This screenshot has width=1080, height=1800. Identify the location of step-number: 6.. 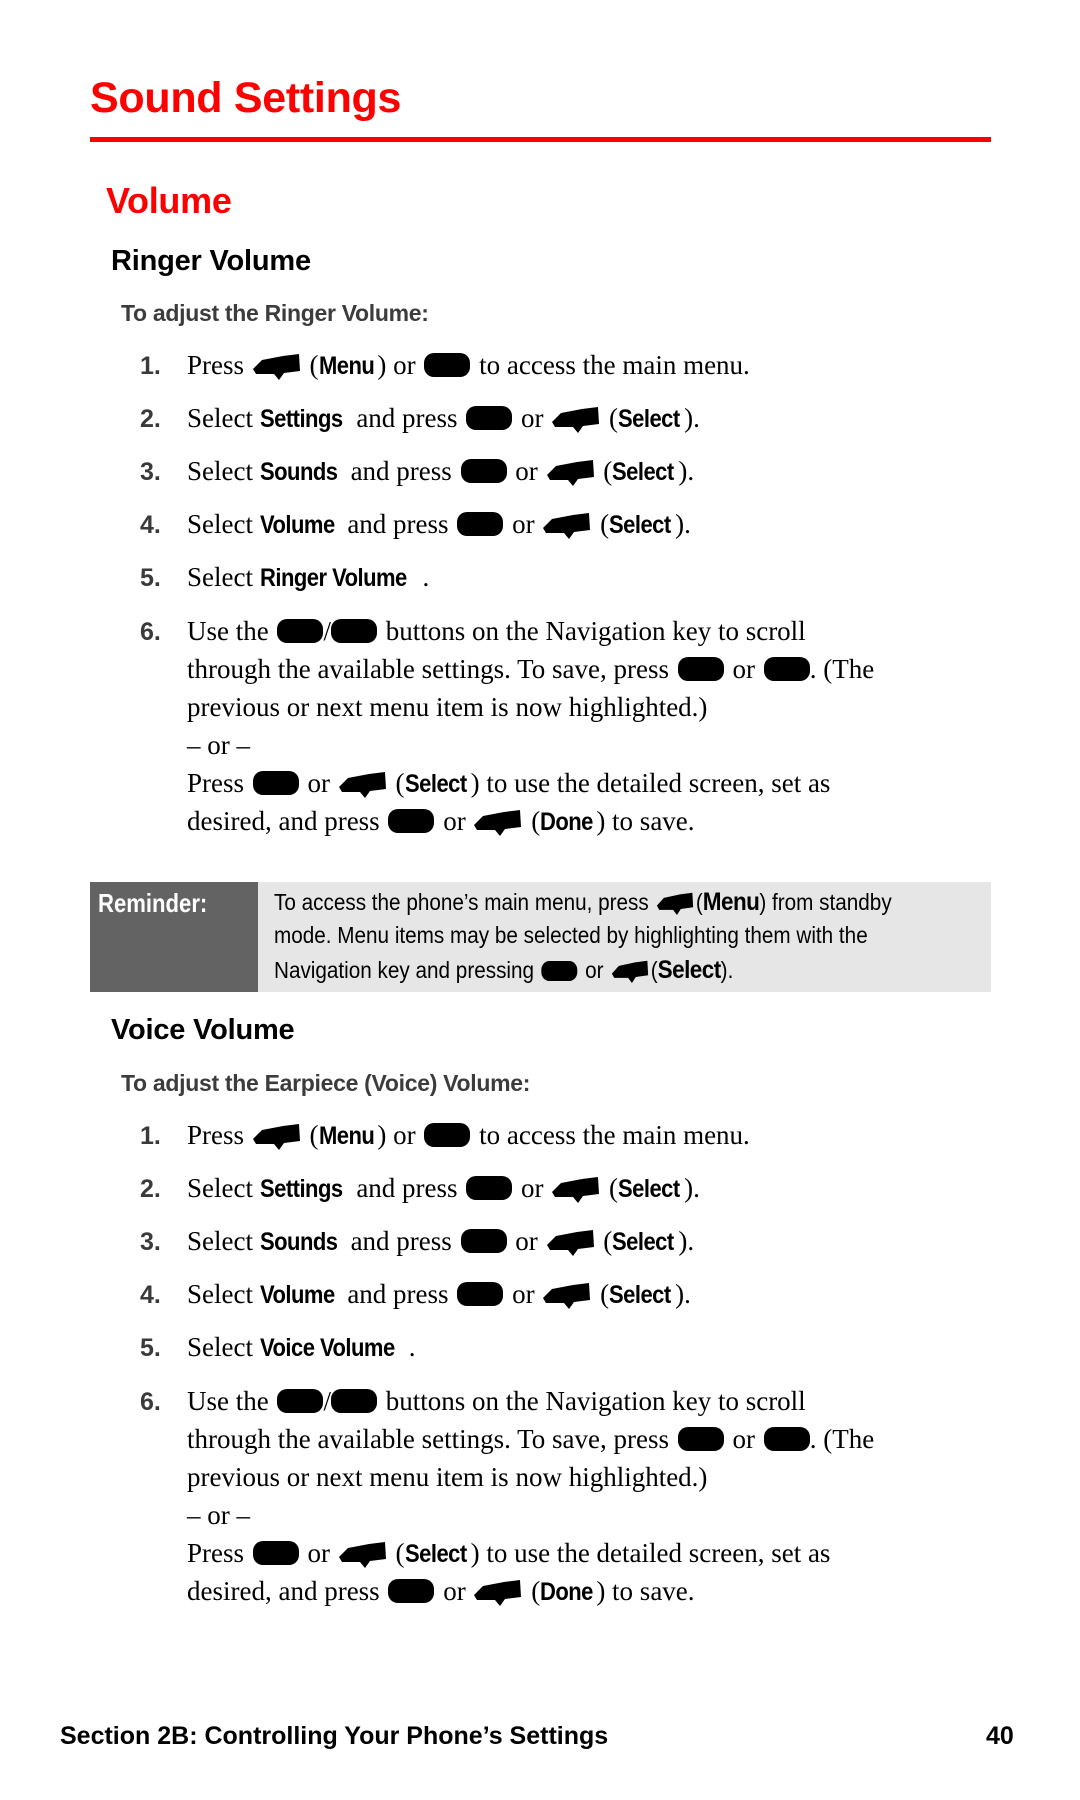
(150, 632).